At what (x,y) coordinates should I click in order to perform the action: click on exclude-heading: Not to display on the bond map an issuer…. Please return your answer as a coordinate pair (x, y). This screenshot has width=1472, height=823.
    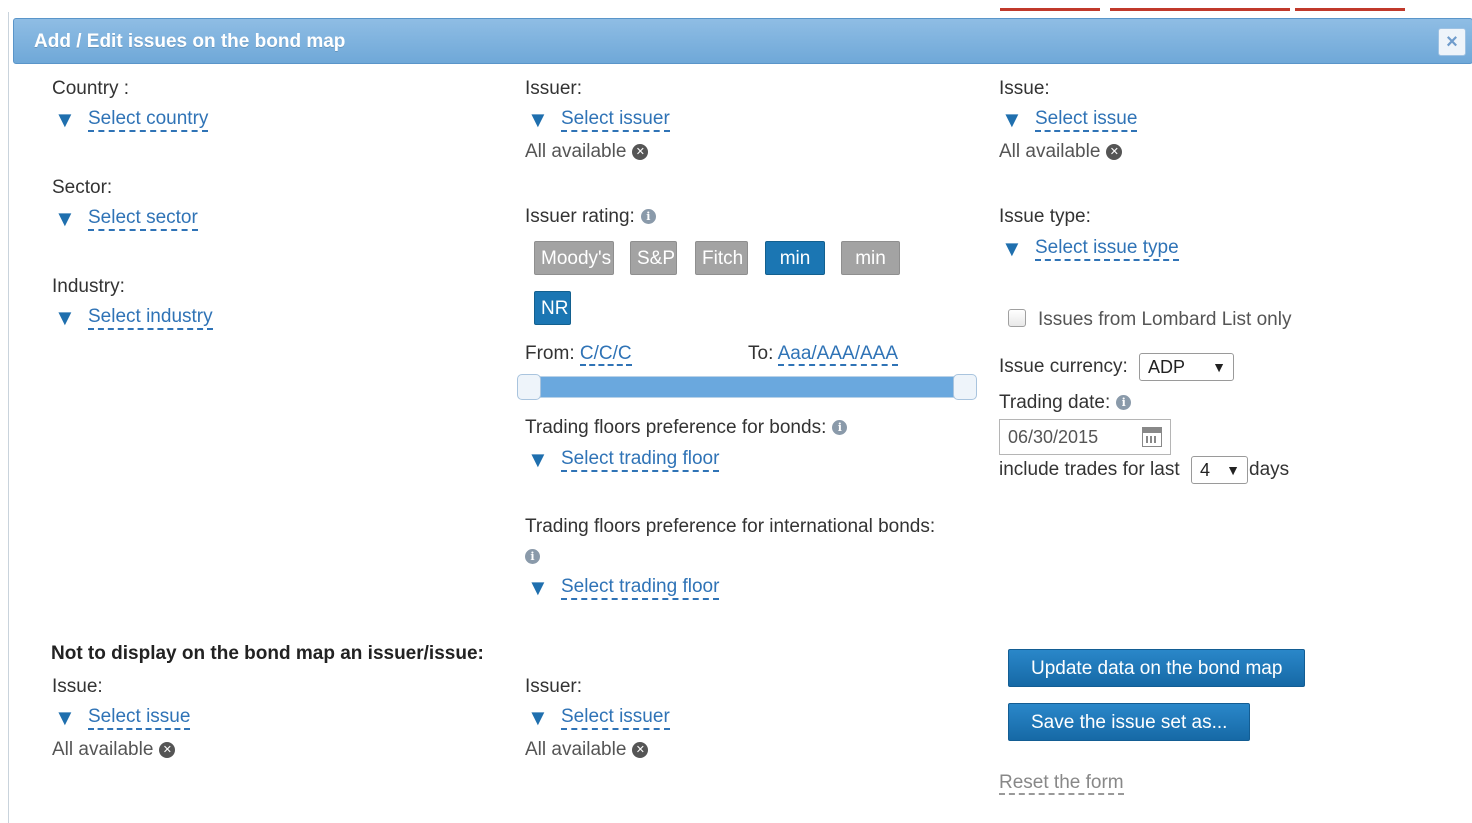
    Looking at the image, I should click on (267, 653).